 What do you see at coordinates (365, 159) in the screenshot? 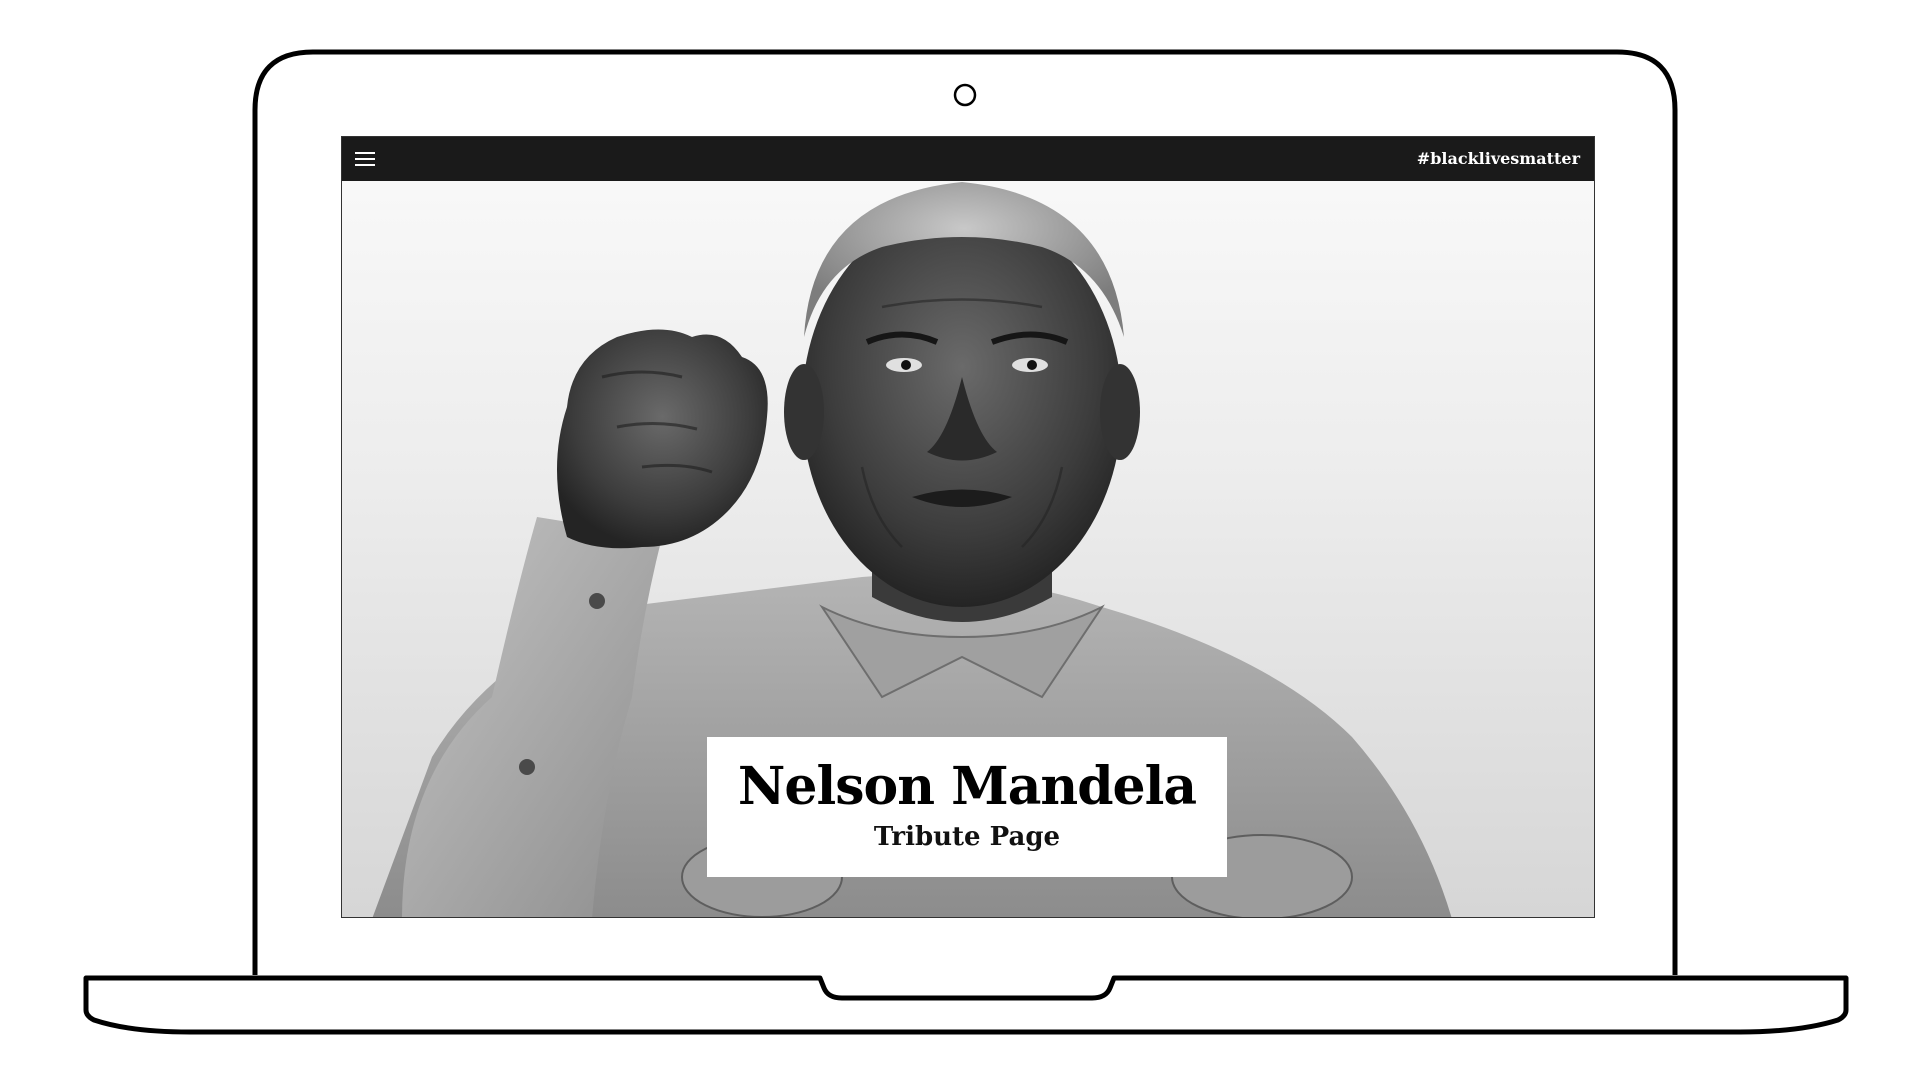
I see `hamburger-menu-icon` at bounding box center [365, 159].